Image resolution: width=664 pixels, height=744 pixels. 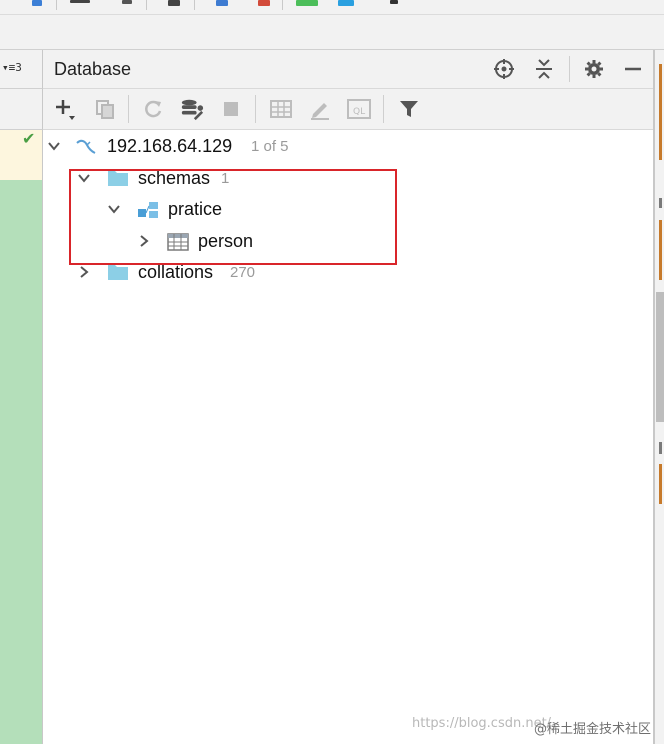 What do you see at coordinates (192, 109) in the screenshot?
I see `data-source-properties-icon` at bounding box center [192, 109].